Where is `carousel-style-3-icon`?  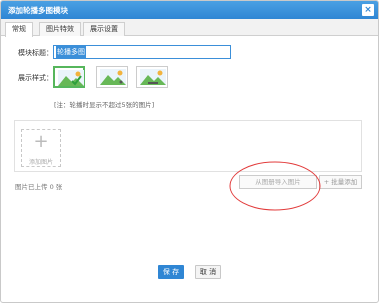 carousel-style-3-icon is located at coordinates (153, 77).